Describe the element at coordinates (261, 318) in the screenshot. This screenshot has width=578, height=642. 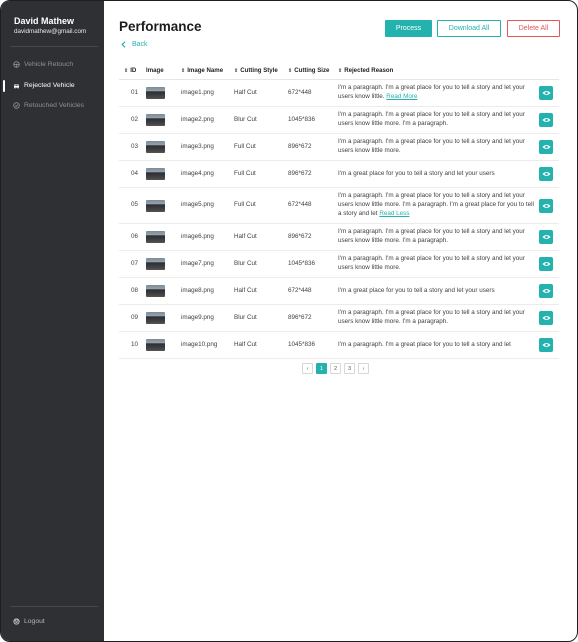
I see `cell-cutting-style: Blur Cut` at that location.